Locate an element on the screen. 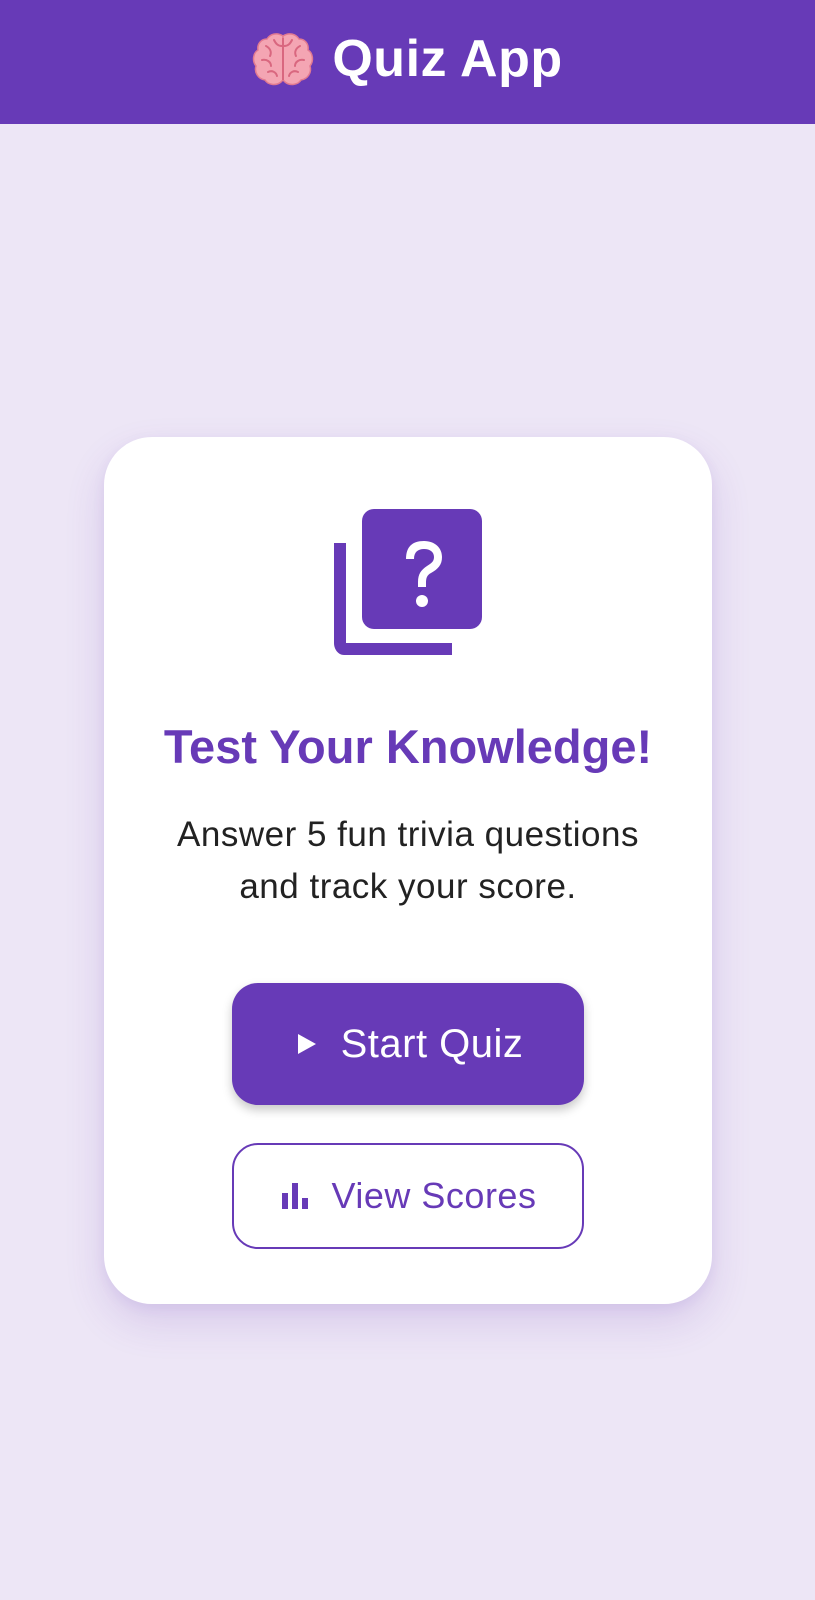 The width and height of the screenshot is (815, 1600). bar-chart-icon is located at coordinates (294, 1196).